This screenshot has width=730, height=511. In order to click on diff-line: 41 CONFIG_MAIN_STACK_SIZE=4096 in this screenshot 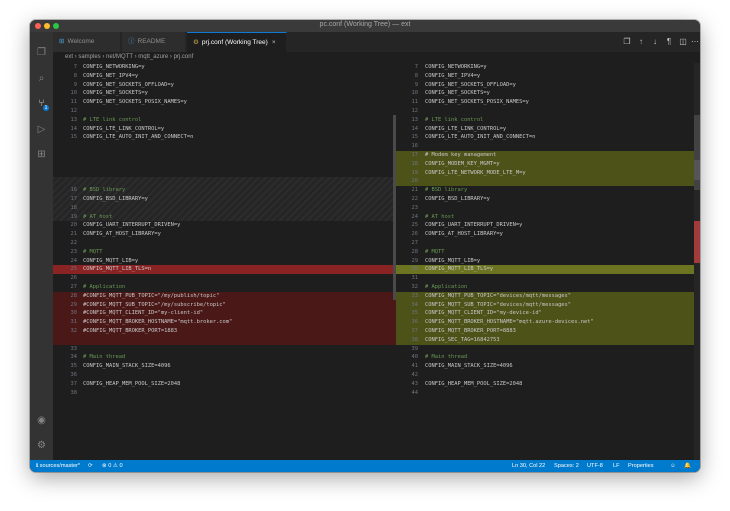, I will do `click(545, 366)`.